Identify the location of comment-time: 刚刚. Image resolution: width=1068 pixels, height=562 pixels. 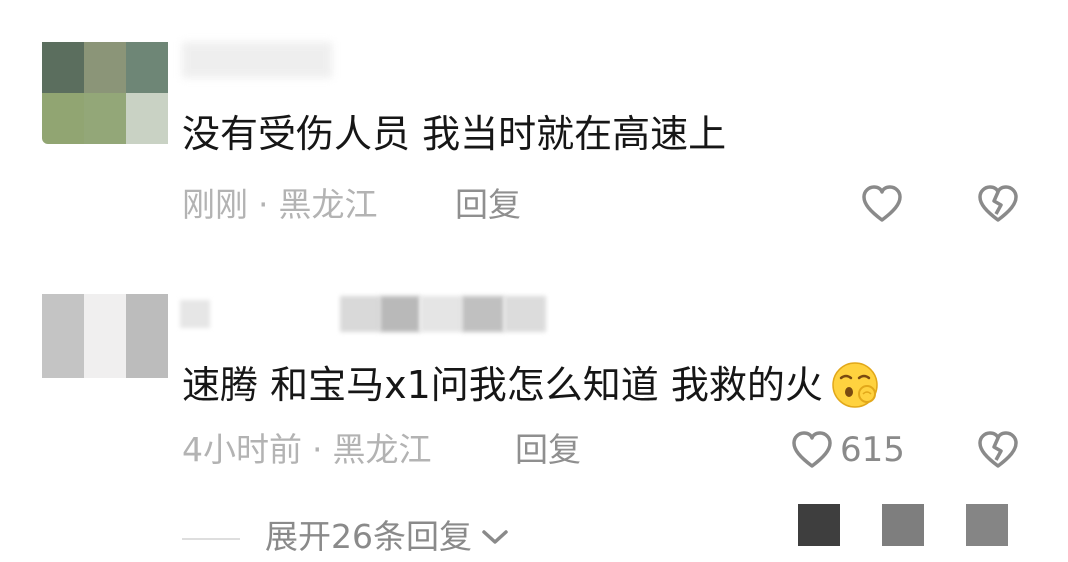
(215, 204).